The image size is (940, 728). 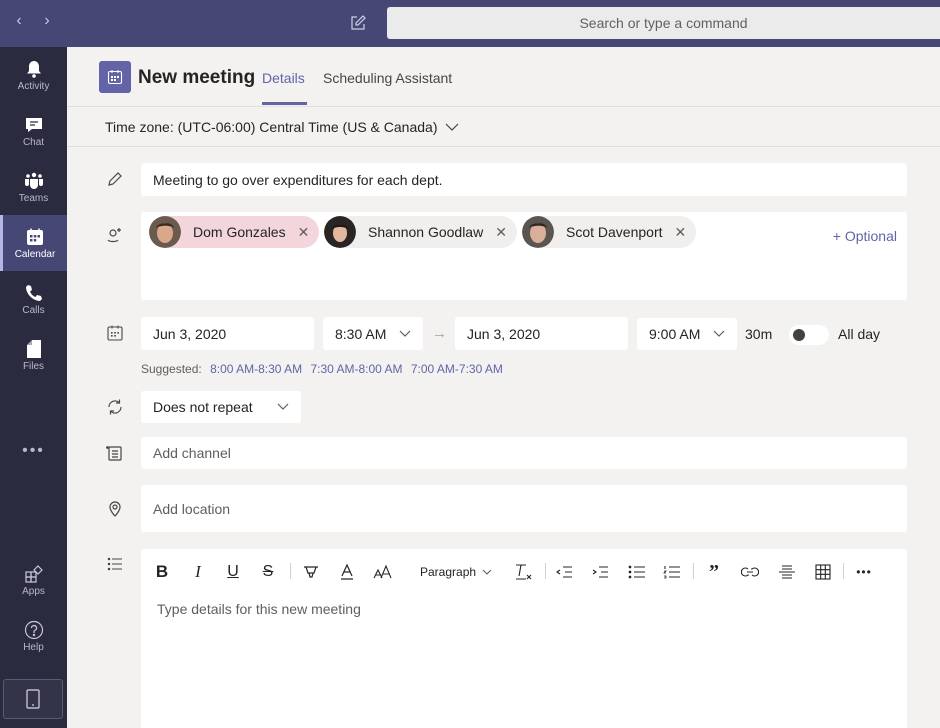 What do you see at coordinates (426, 232) in the screenshot?
I see `attendee-name: Shannon Goodlaw` at bounding box center [426, 232].